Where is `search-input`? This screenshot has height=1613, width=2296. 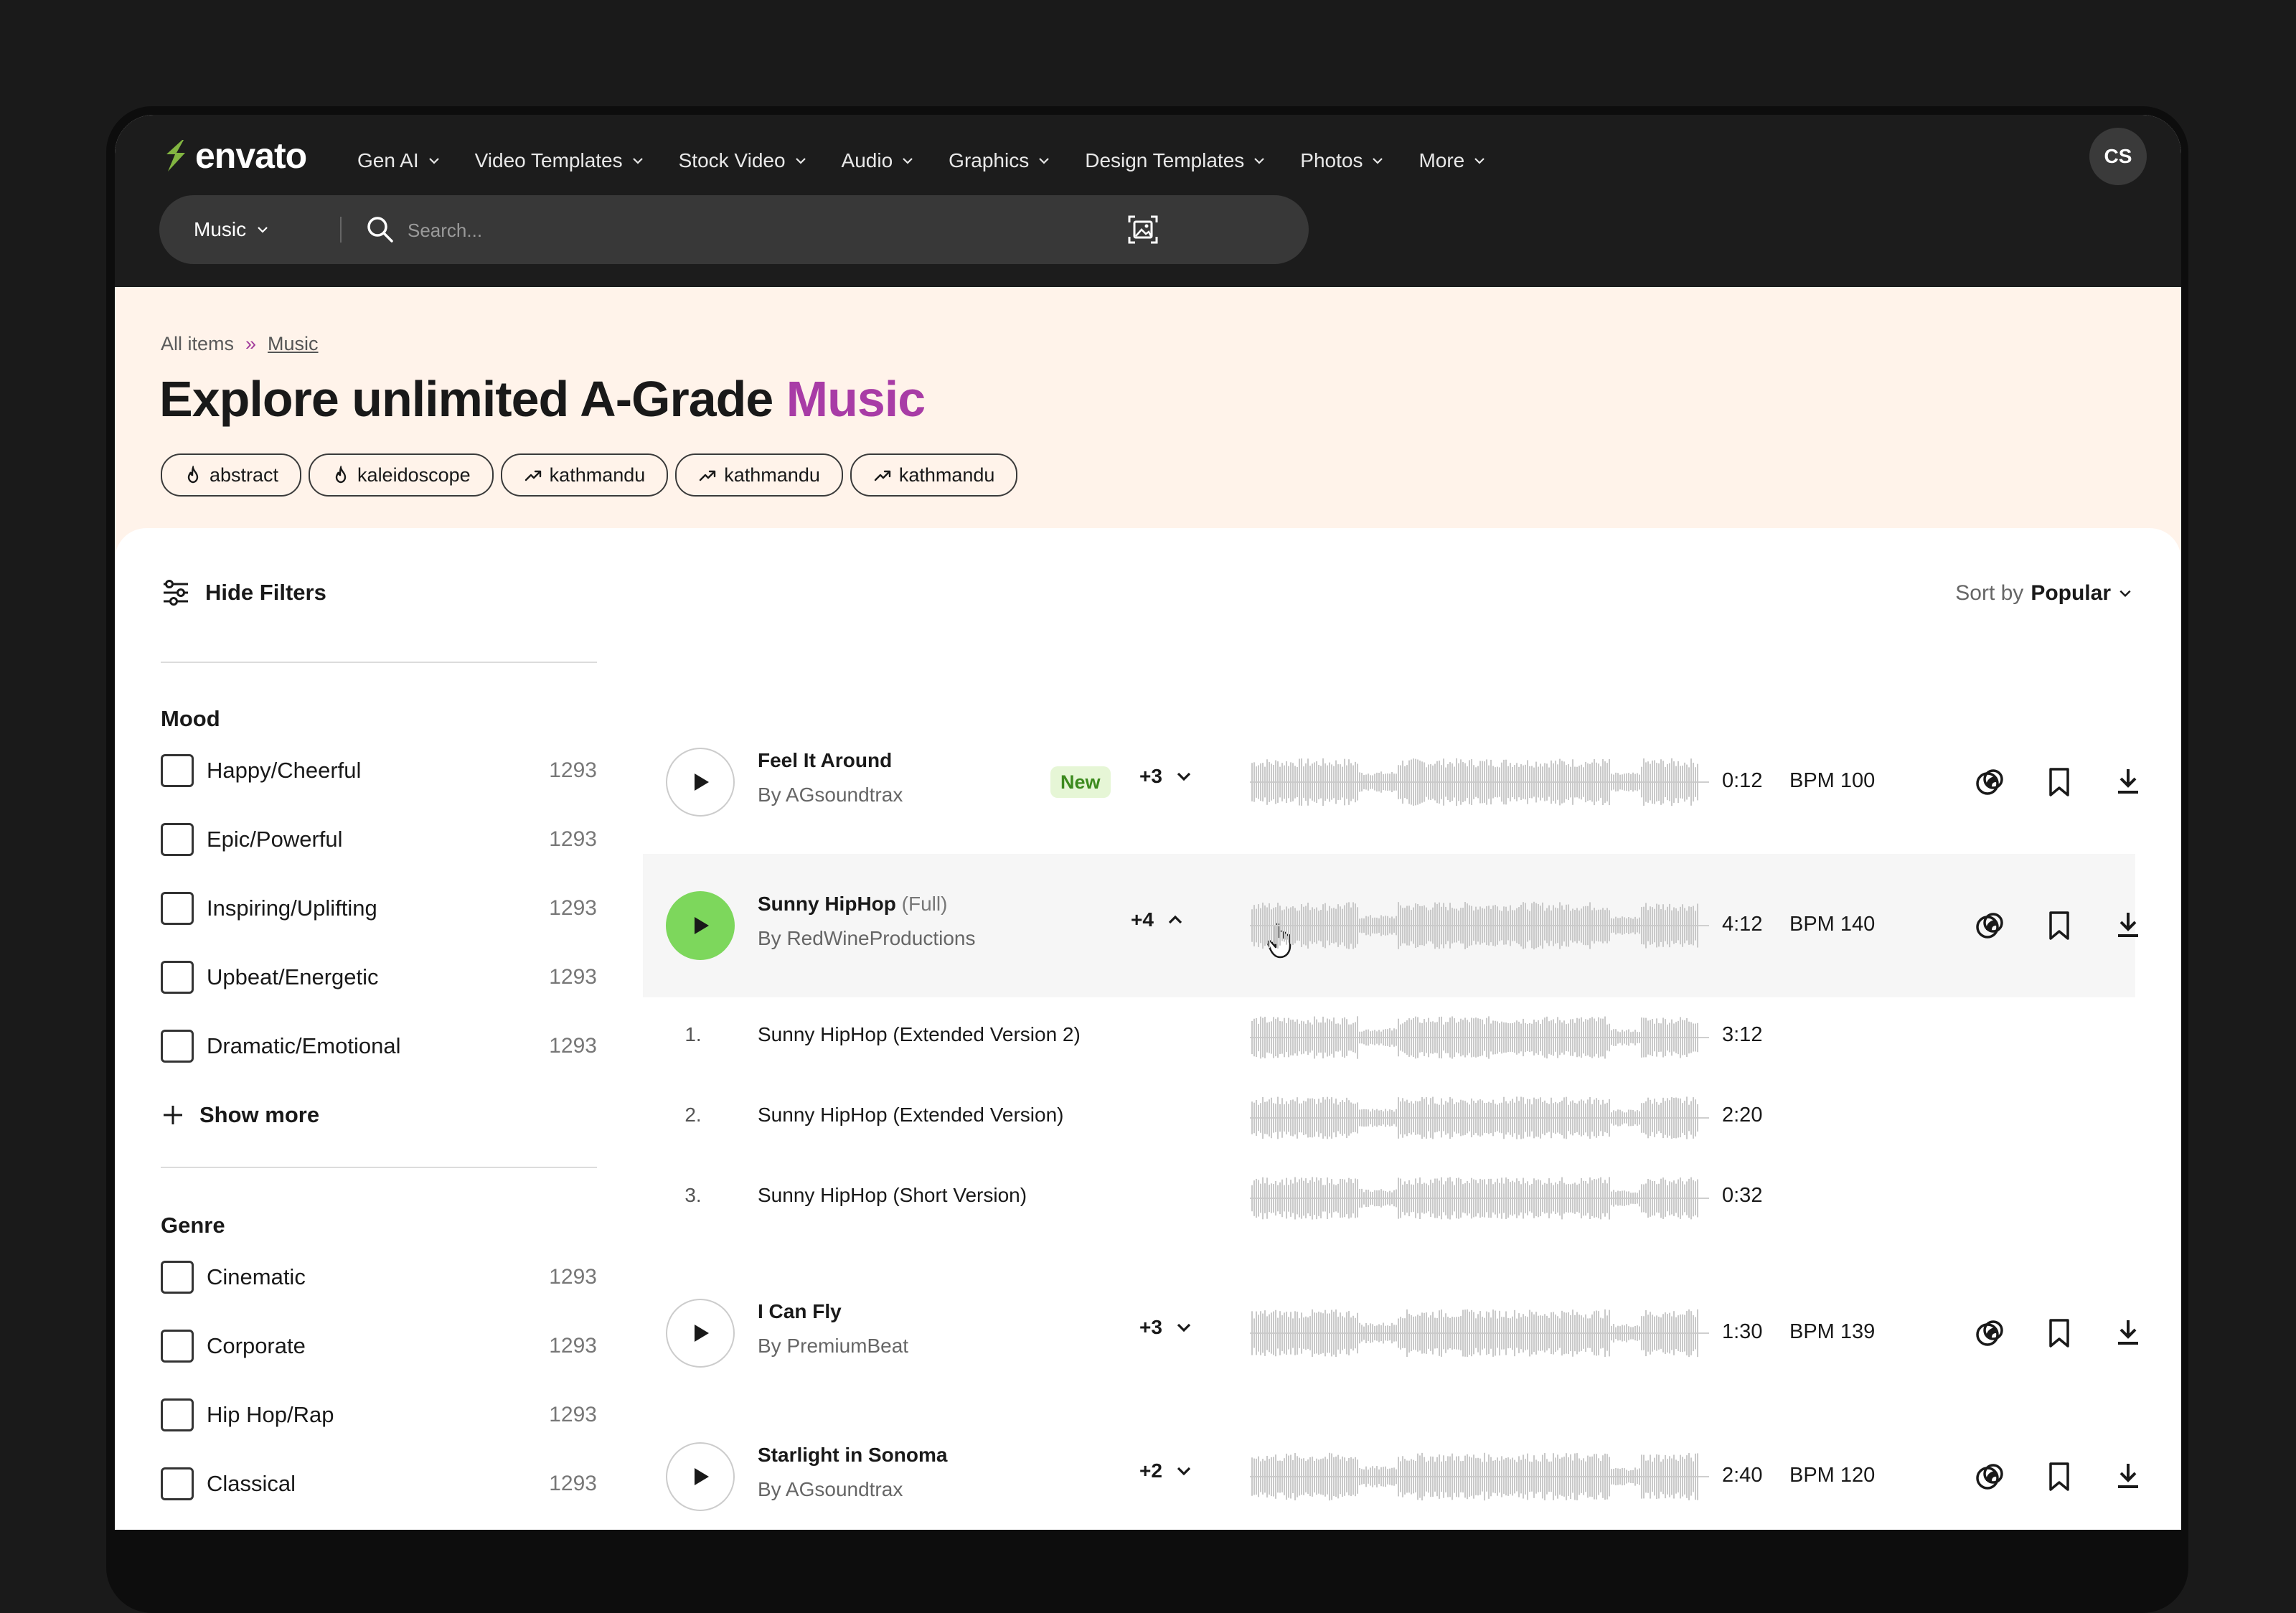 search-input is located at coordinates (820, 231).